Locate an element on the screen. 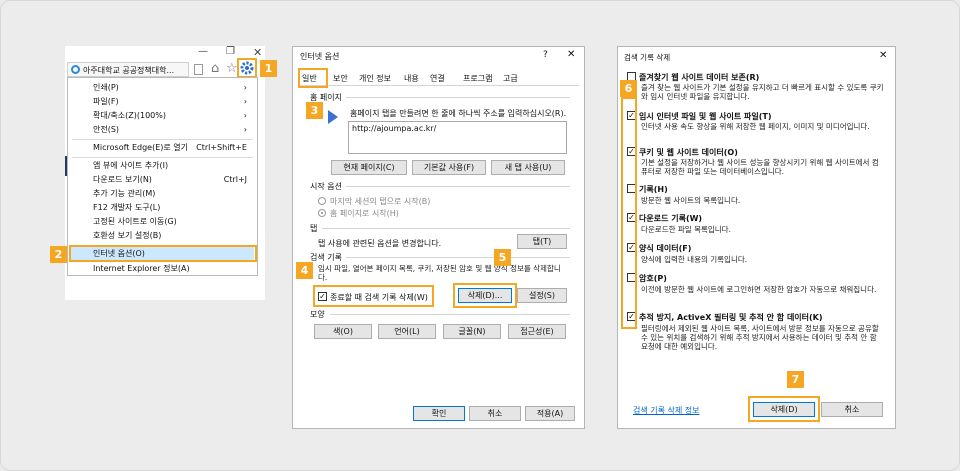 Image resolution: width=960 pixels, height=471 pixels. tabs-desc: 탭 사용에 관련된 옵션을 변경합니다. is located at coordinates (380, 243).